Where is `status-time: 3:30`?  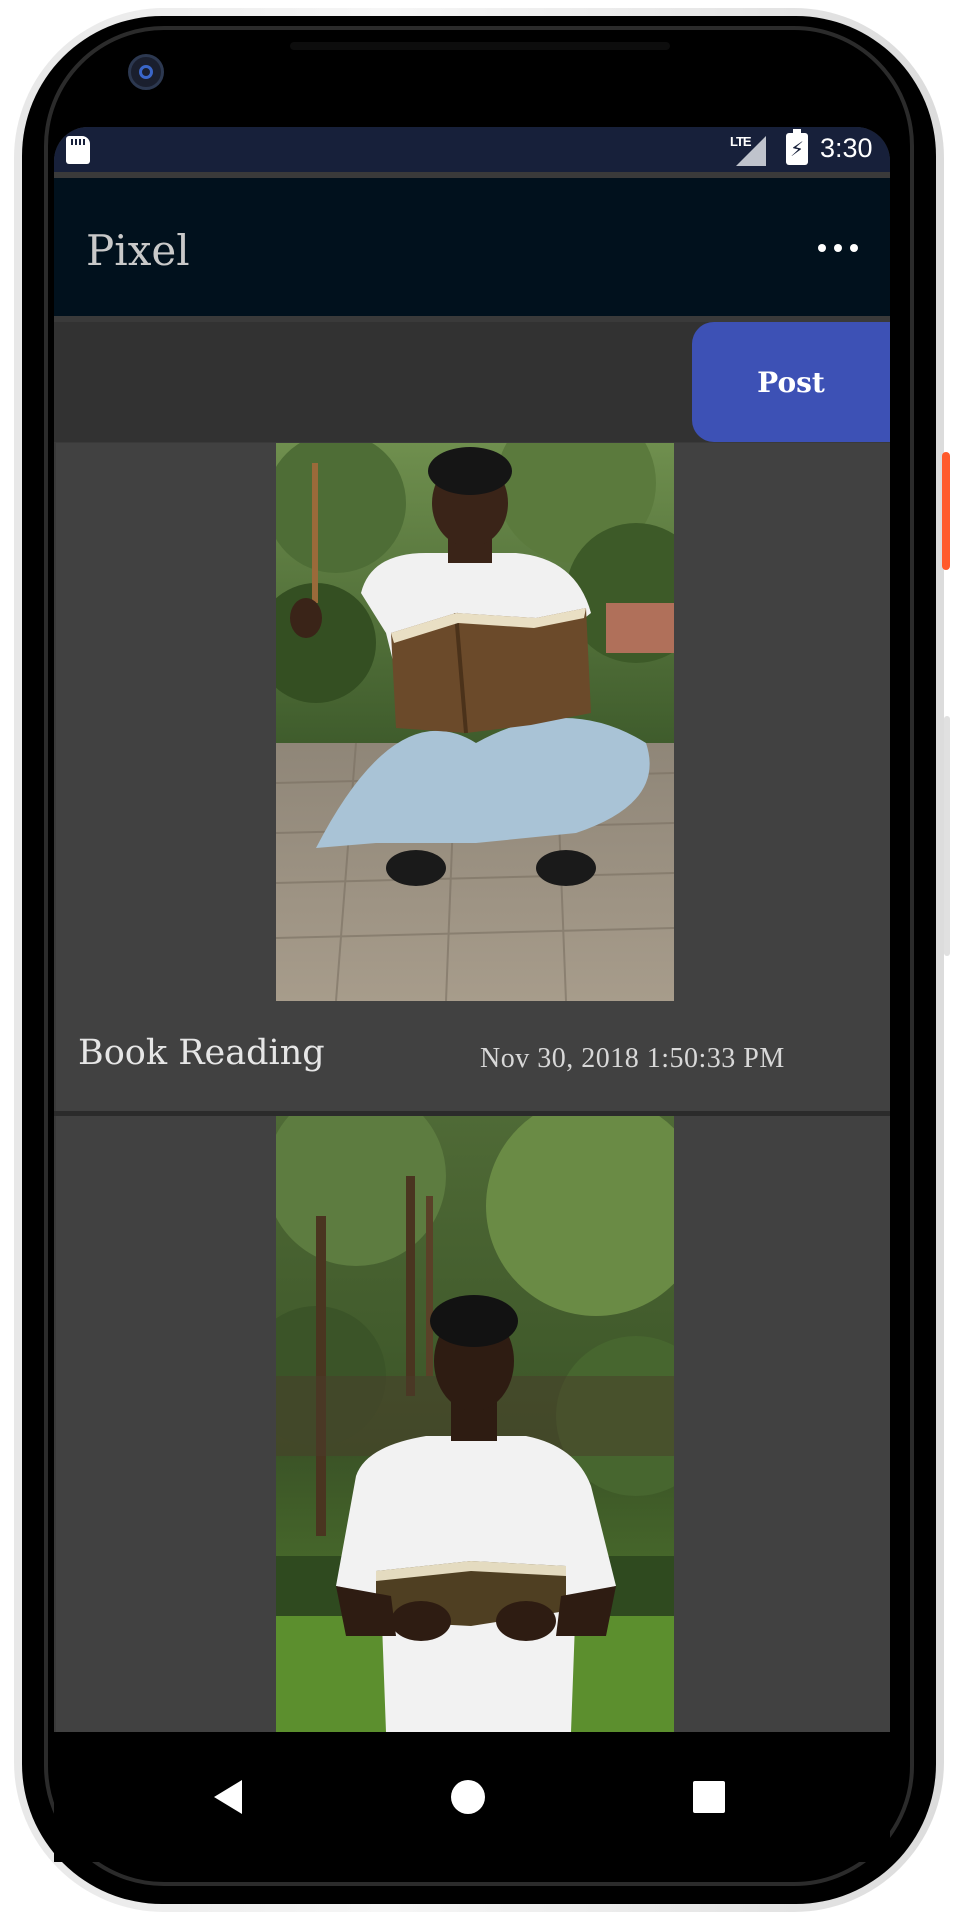
status-time: 3:30 is located at coordinates (846, 148).